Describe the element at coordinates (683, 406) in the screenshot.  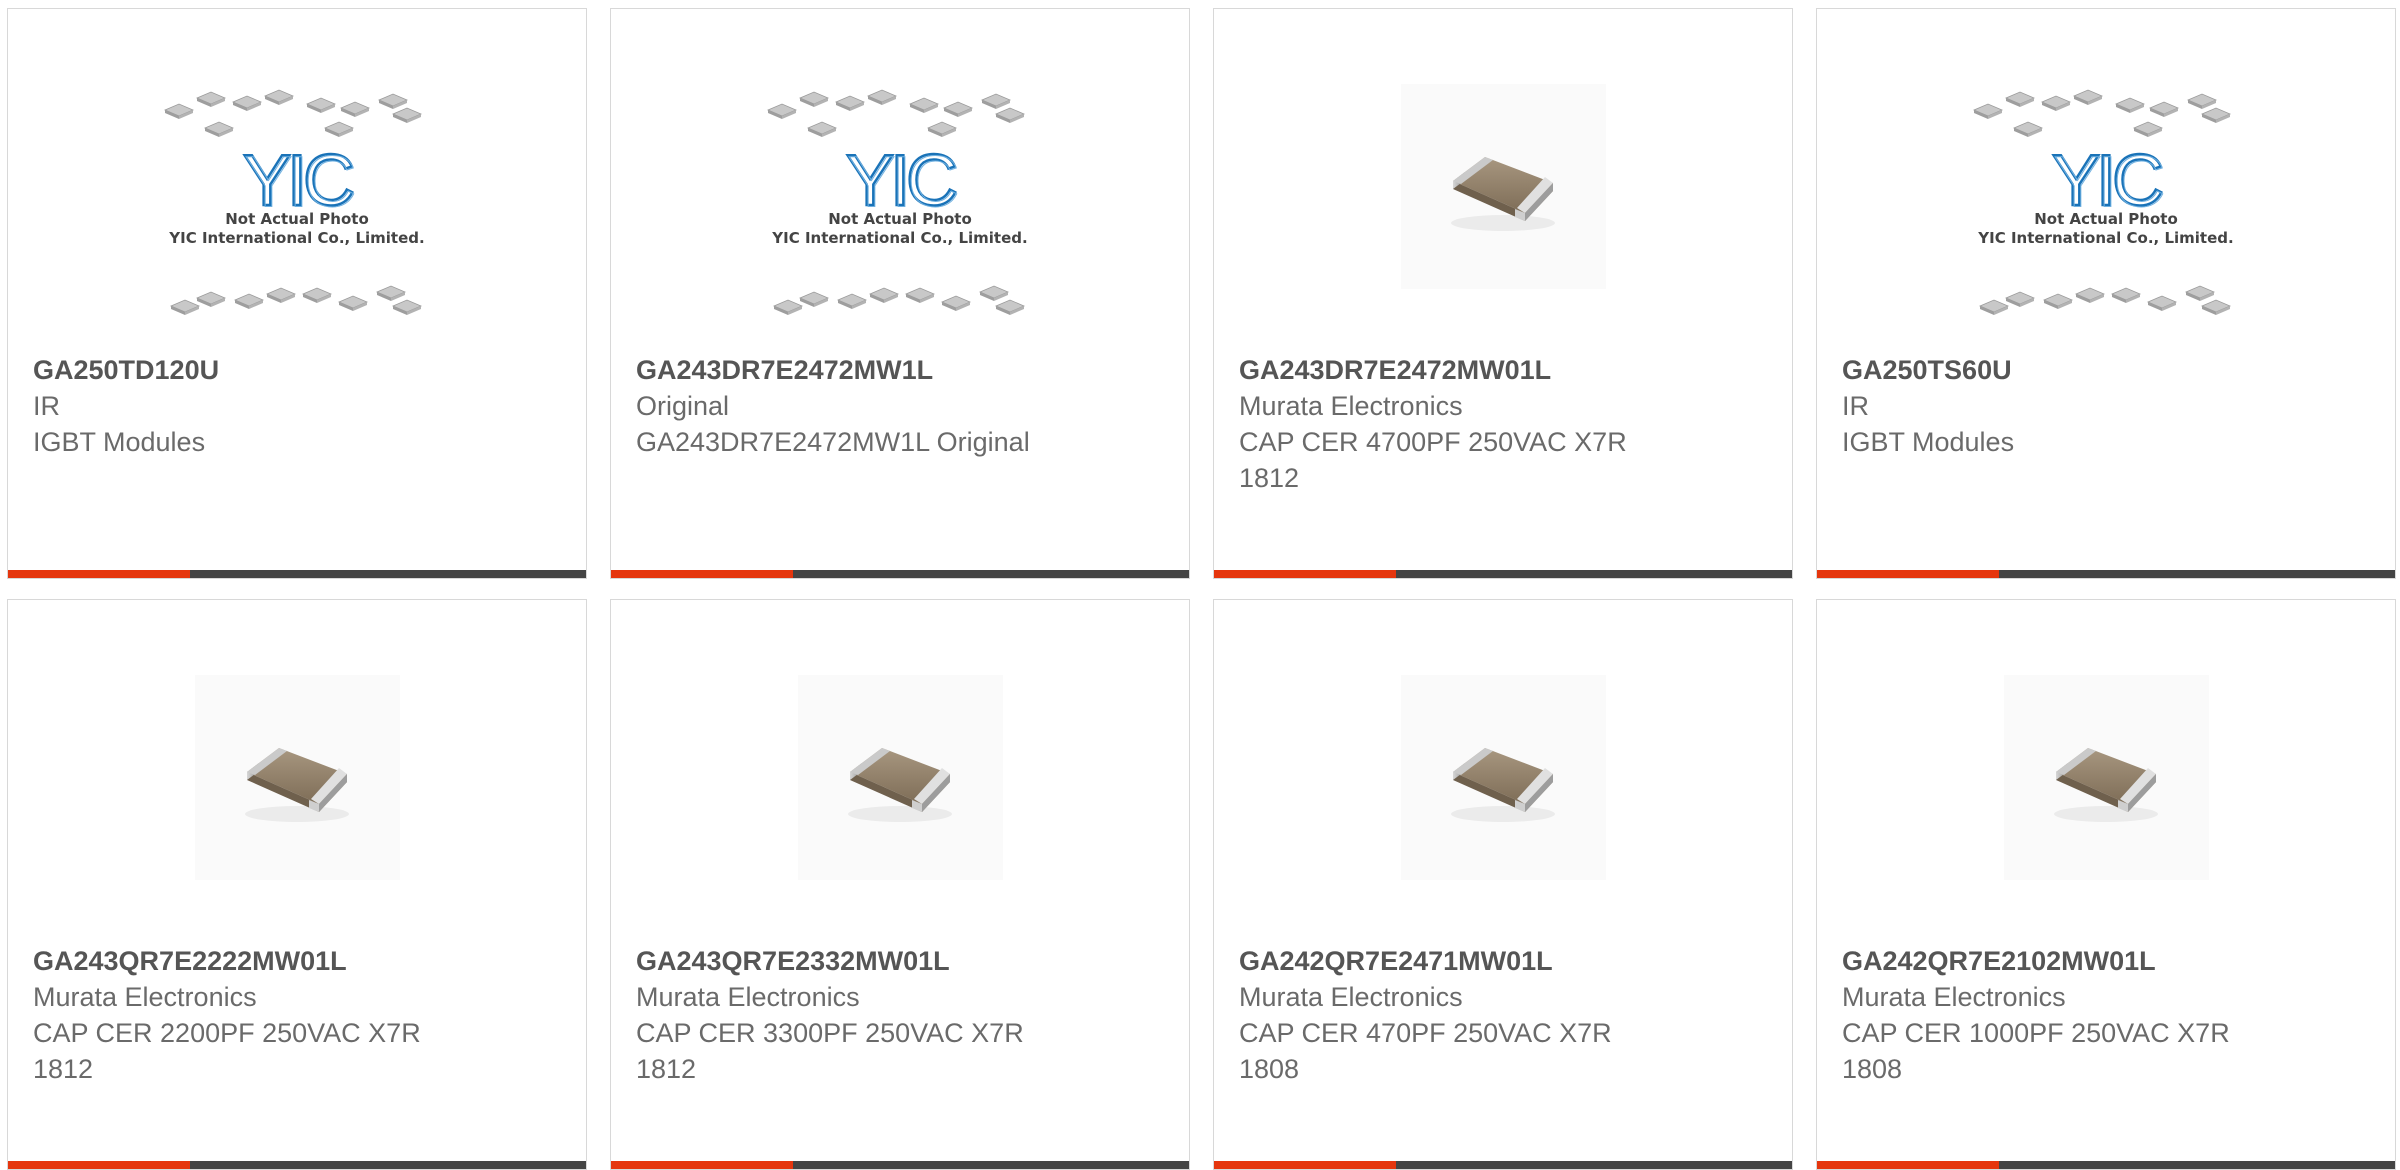
I see `manufacturer: Original` at that location.